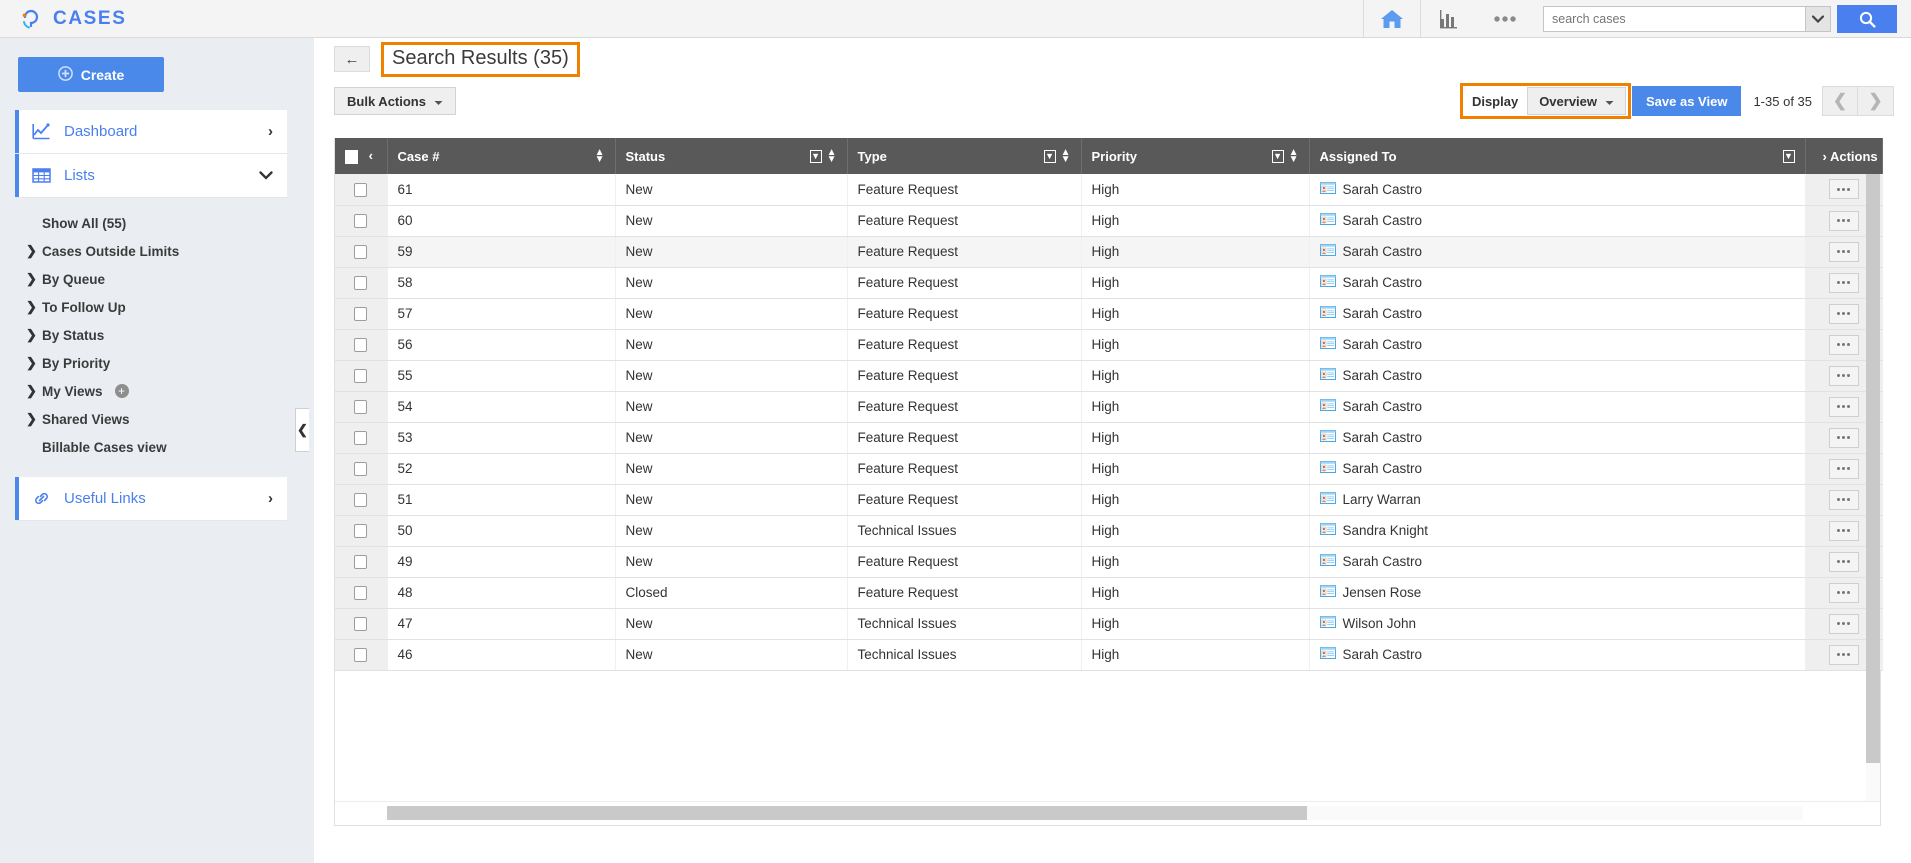 The width and height of the screenshot is (1911, 863). I want to click on table-row: 55 New Feature Request High Sarah Castro, so click(1109, 376).